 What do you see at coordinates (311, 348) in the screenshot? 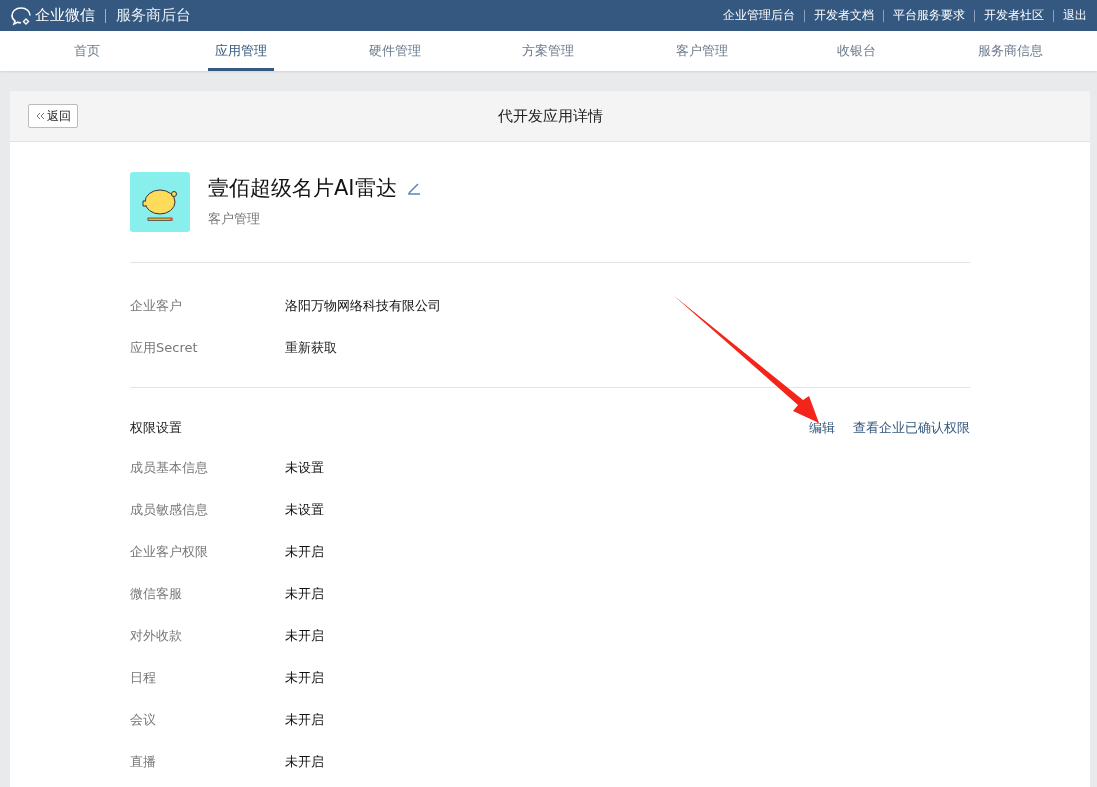
I see `regenerate-link: 重新获取` at bounding box center [311, 348].